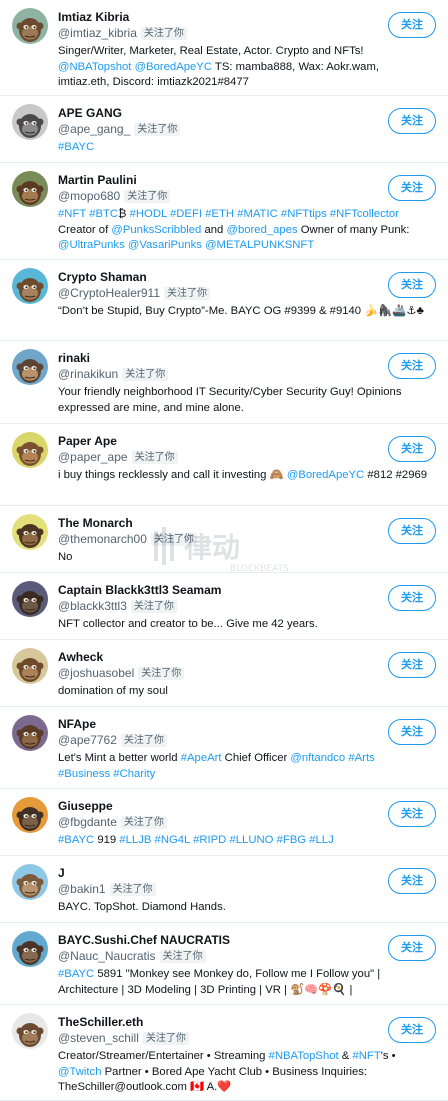  What do you see at coordinates (243, 806) in the screenshot?
I see `user-name: Giuseppe` at bounding box center [243, 806].